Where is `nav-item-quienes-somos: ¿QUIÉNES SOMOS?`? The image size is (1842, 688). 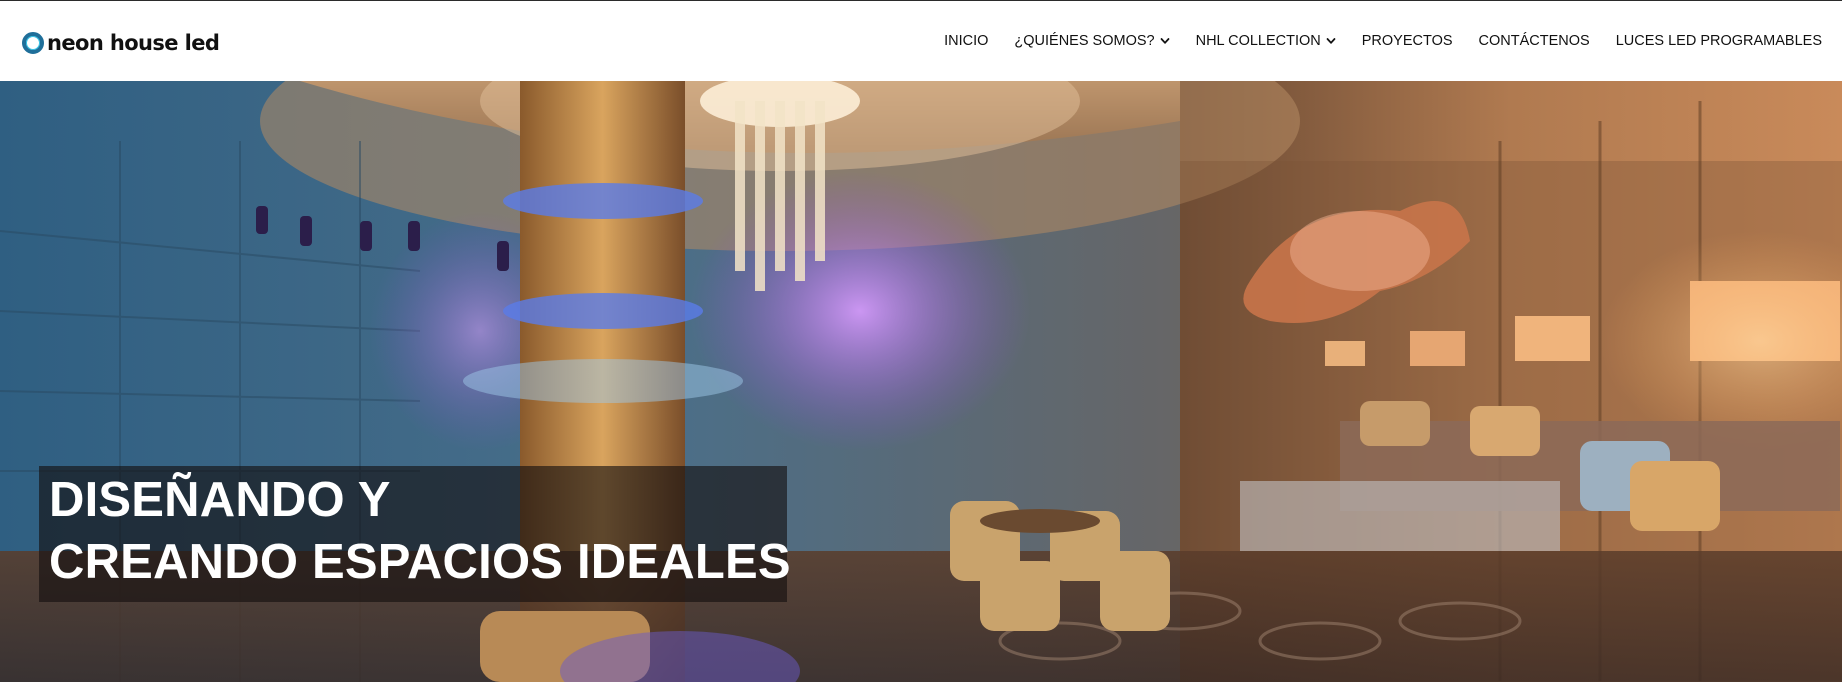
nav-item-quienes-somos: ¿QUIÉNES SOMOS? is located at coordinates (1091, 41).